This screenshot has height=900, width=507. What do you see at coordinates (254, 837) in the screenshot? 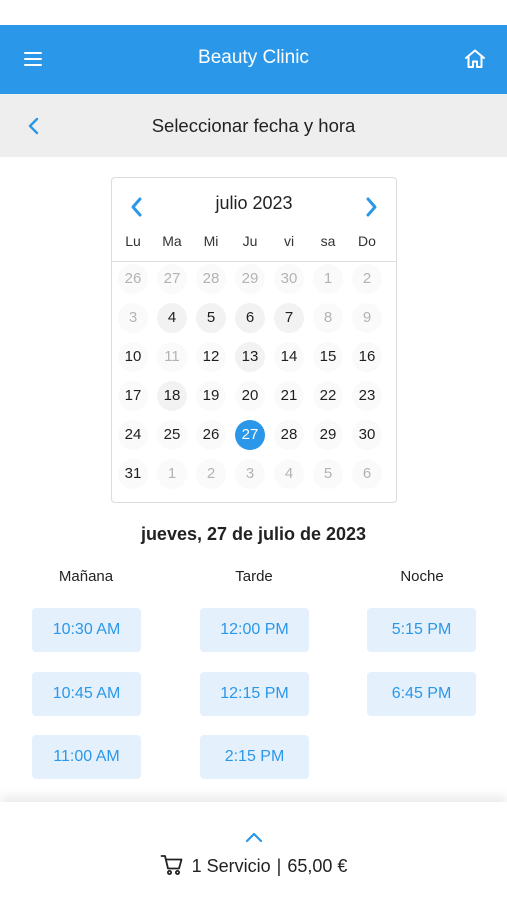
I see `expand-chevron-up-icon` at bounding box center [254, 837].